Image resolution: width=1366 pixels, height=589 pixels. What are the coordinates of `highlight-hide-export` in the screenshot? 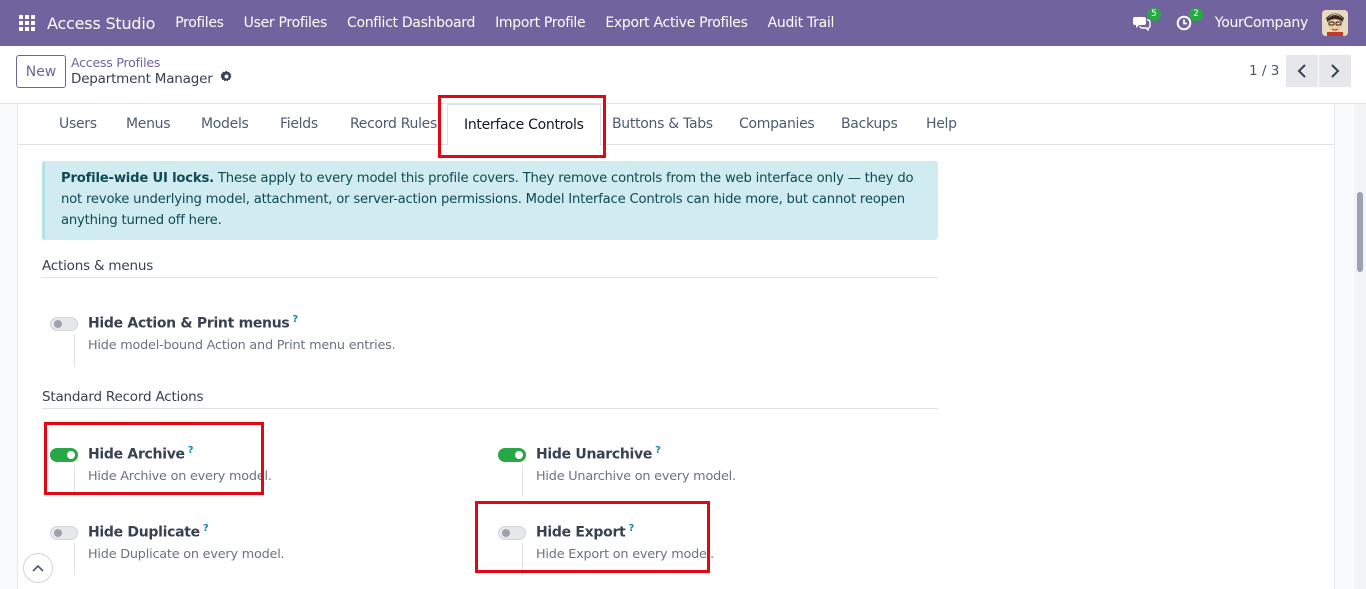 It's located at (592, 537).